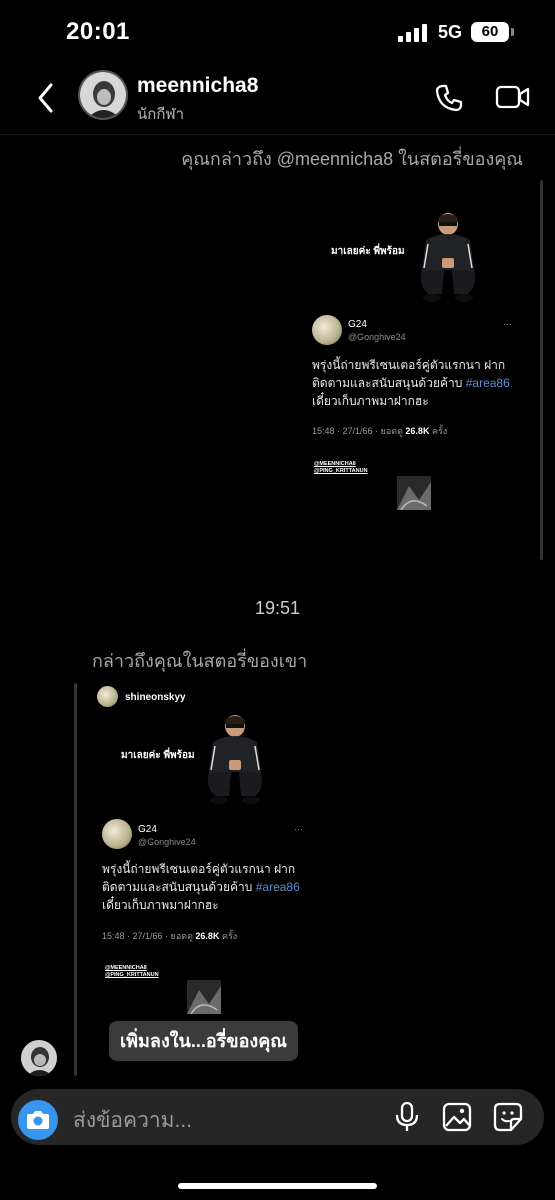  I want to click on sender-avatar-photo, so click(39, 1058).